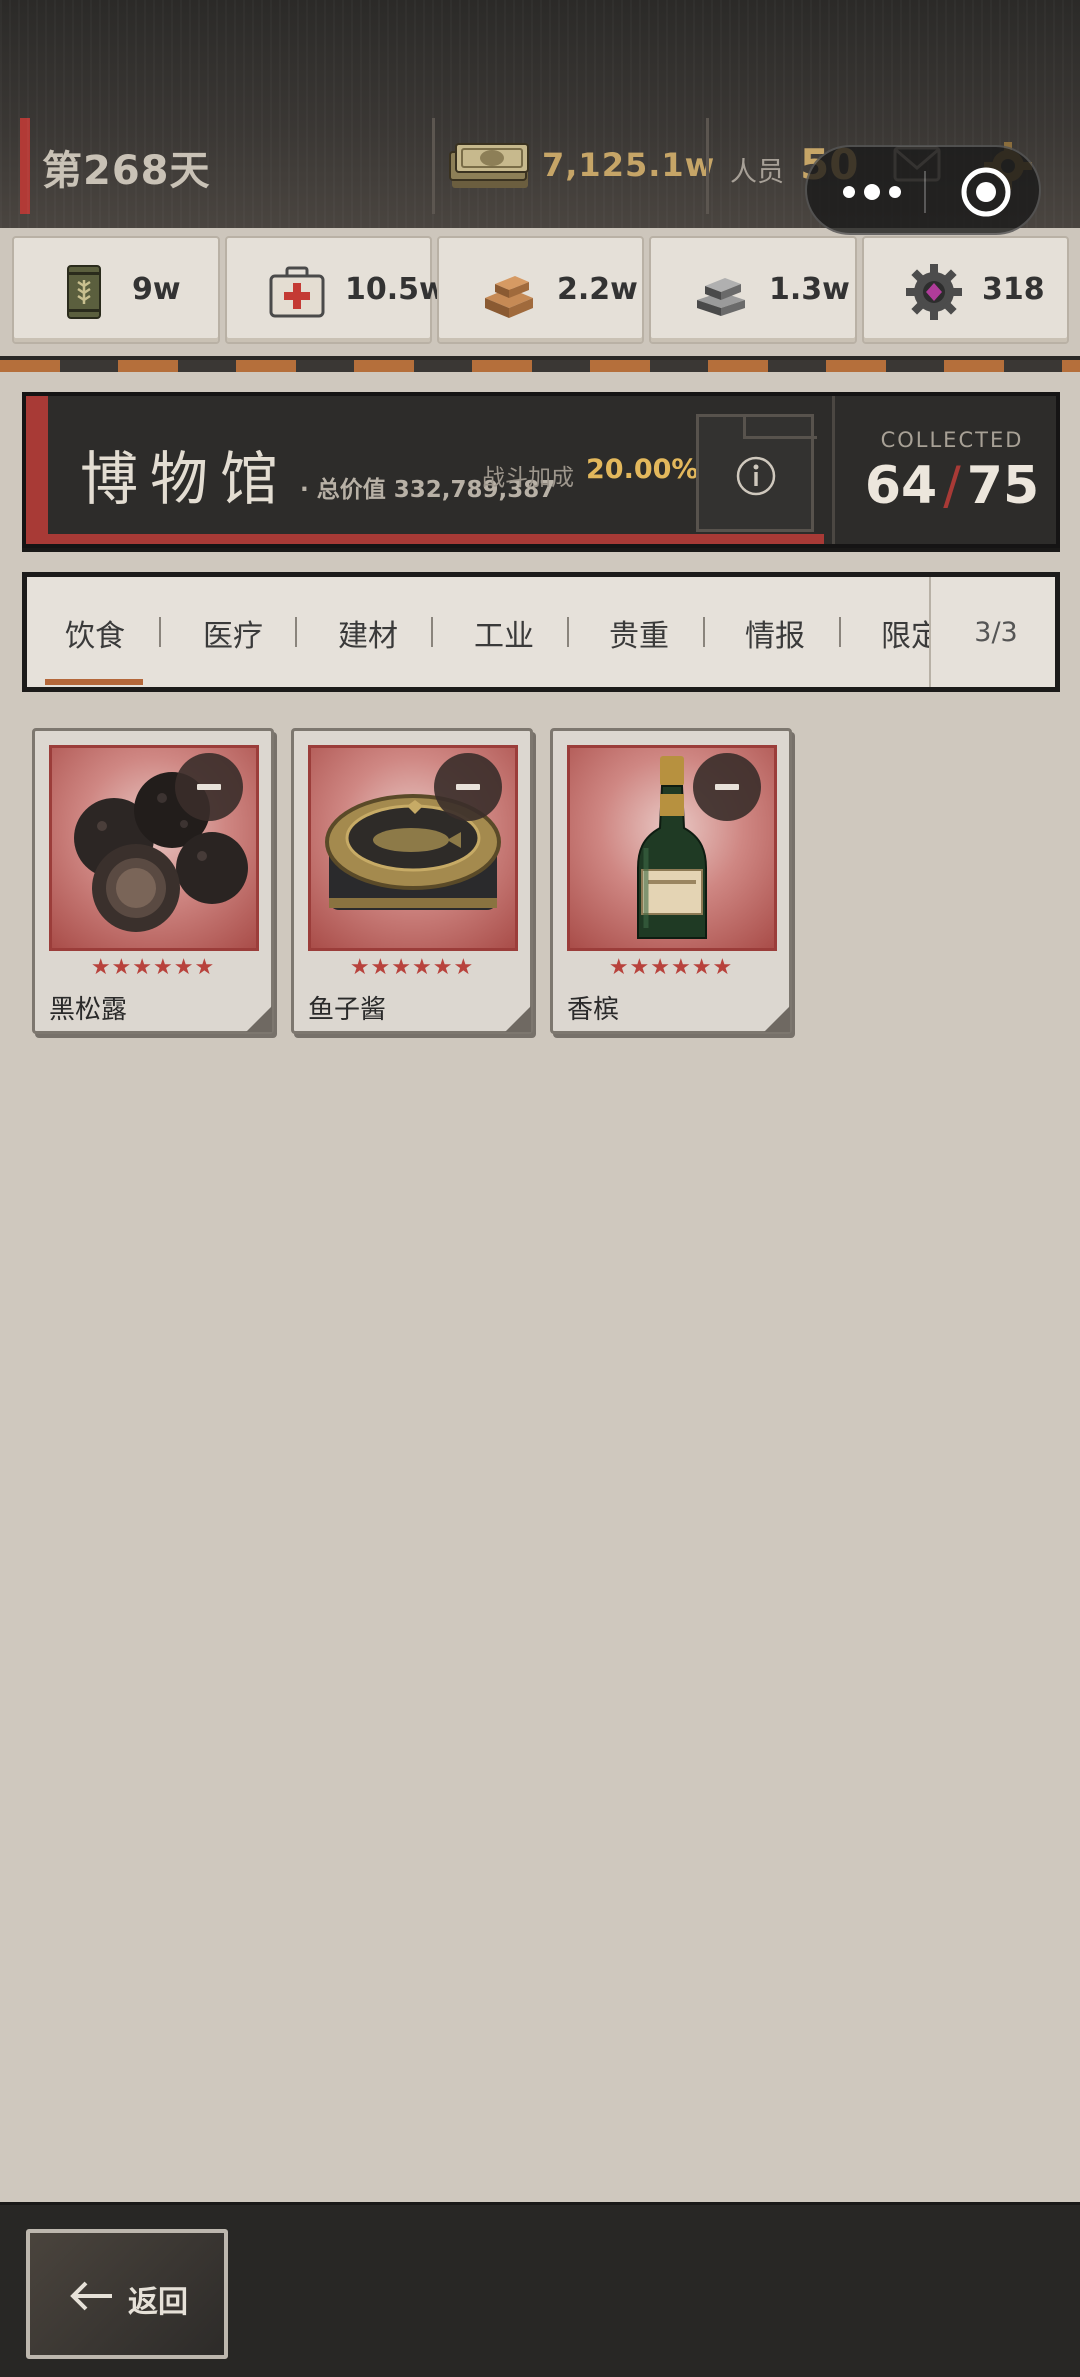  Describe the element at coordinates (757, 172) in the screenshot. I see `staff-label: 人员` at that location.